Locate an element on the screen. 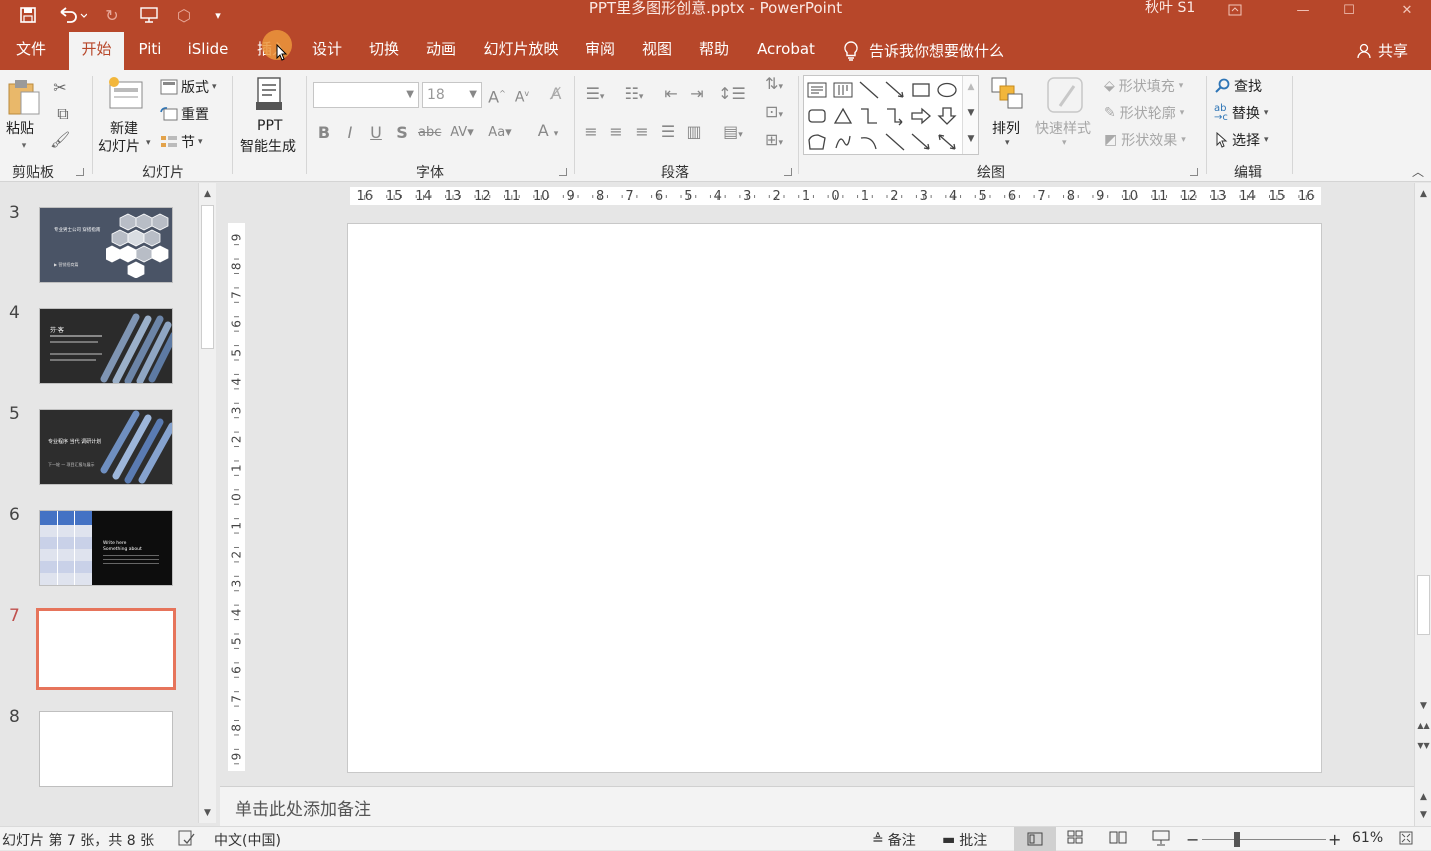 This screenshot has width=1431, height=851. tab-transitions: 切换 is located at coordinates (384, 51).